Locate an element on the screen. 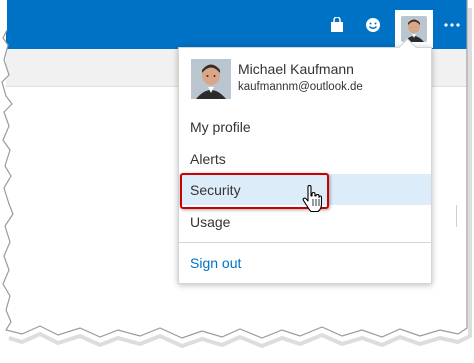 The image size is (474, 363). user-email: kaufmannm@outlook.de is located at coordinates (300, 87).